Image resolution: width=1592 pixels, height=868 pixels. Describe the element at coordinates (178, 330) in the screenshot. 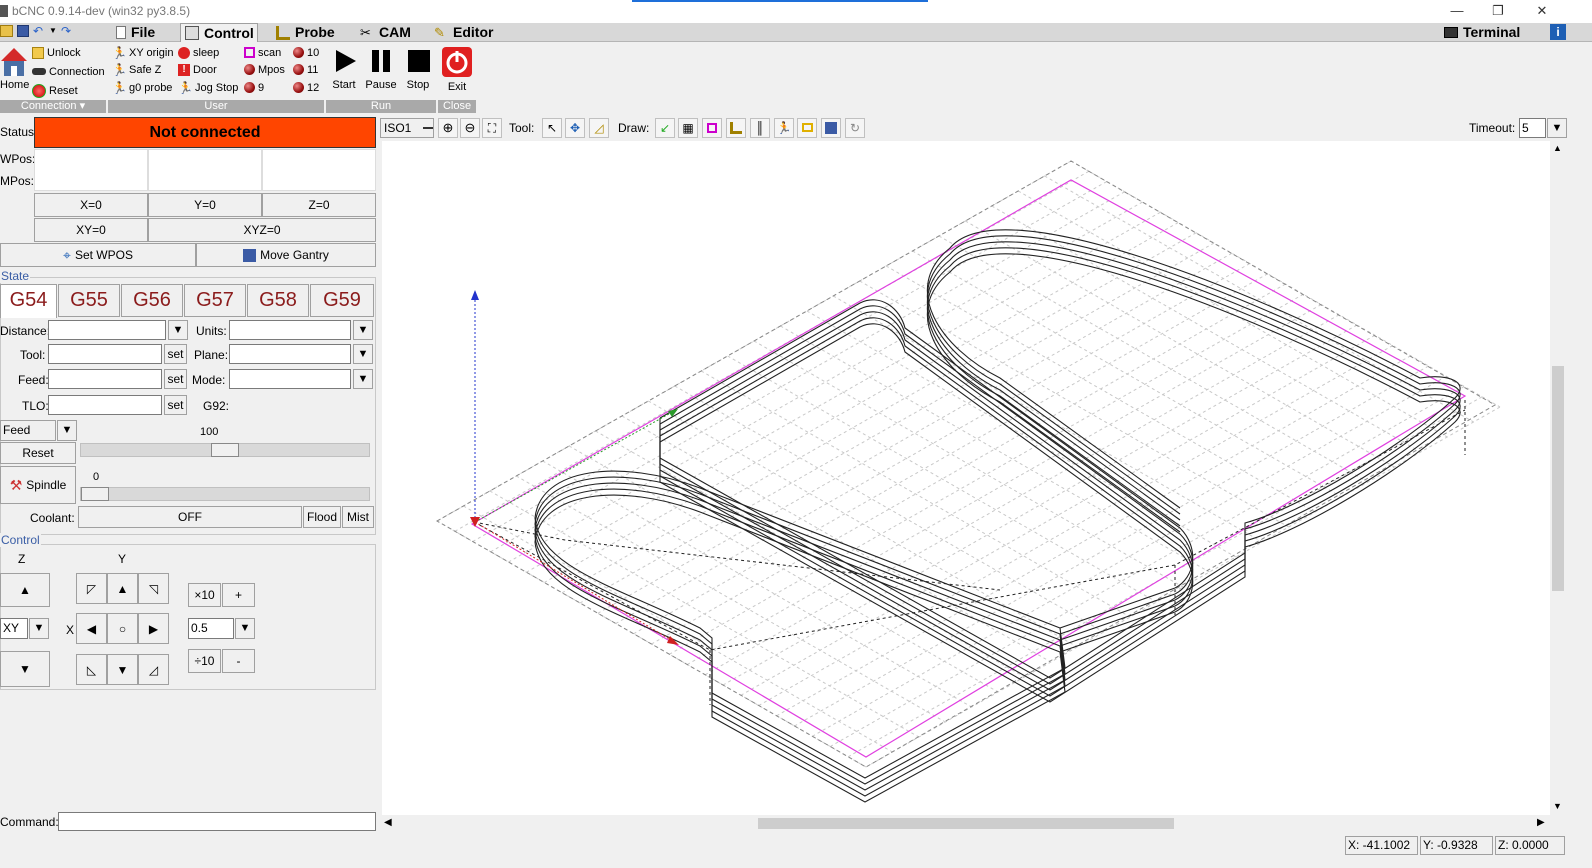

I see `distance-dropdown: ▼` at that location.